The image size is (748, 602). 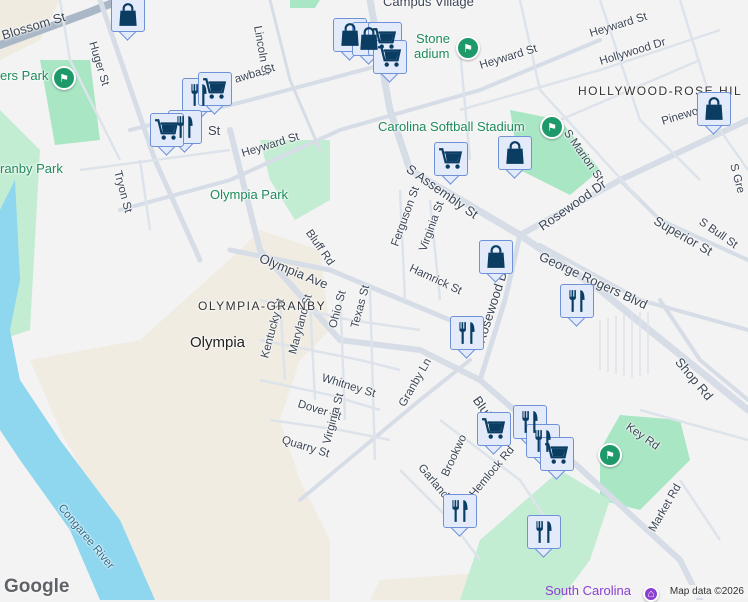 I want to click on google-logo: Google, so click(x=36, y=587).